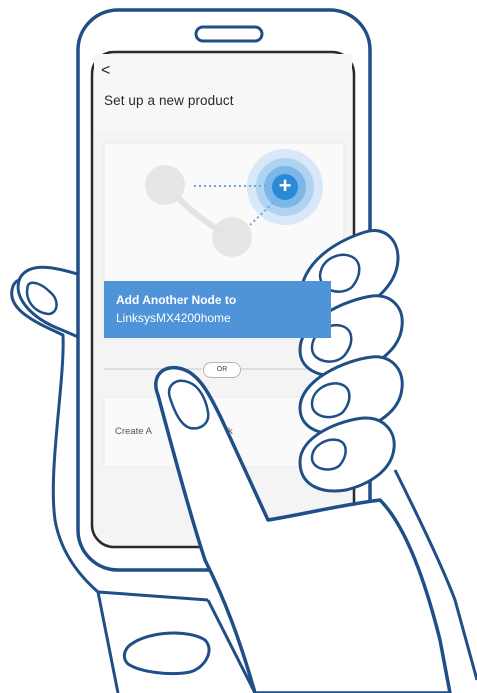 The height and width of the screenshot is (693, 477). What do you see at coordinates (230, 431) in the screenshot?
I see `create-network-label-tail: k` at bounding box center [230, 431].